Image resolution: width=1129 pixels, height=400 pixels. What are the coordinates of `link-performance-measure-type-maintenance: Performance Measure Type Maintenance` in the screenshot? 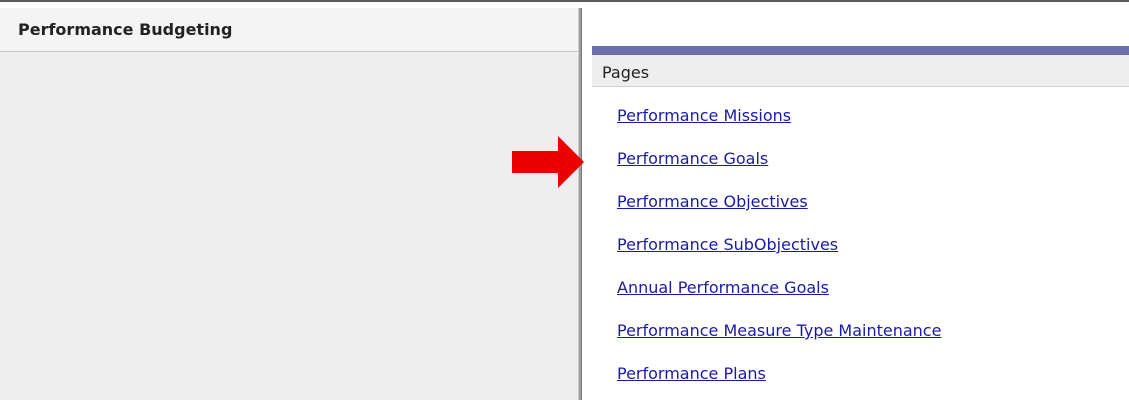 It's located at (779, 330).